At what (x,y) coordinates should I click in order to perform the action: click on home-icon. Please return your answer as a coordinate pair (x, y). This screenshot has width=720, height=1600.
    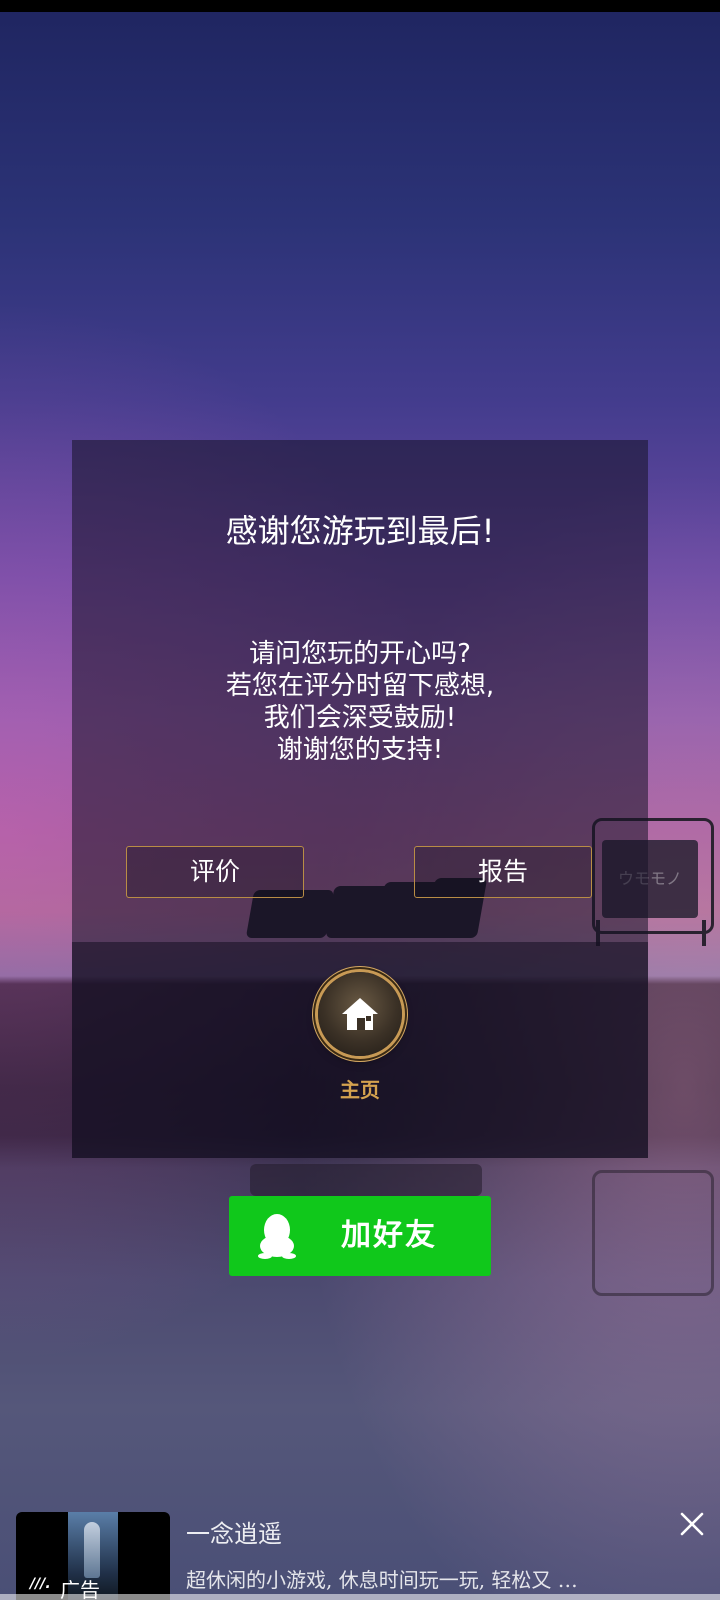
    Looking at the image, I should click on (360, 1014).